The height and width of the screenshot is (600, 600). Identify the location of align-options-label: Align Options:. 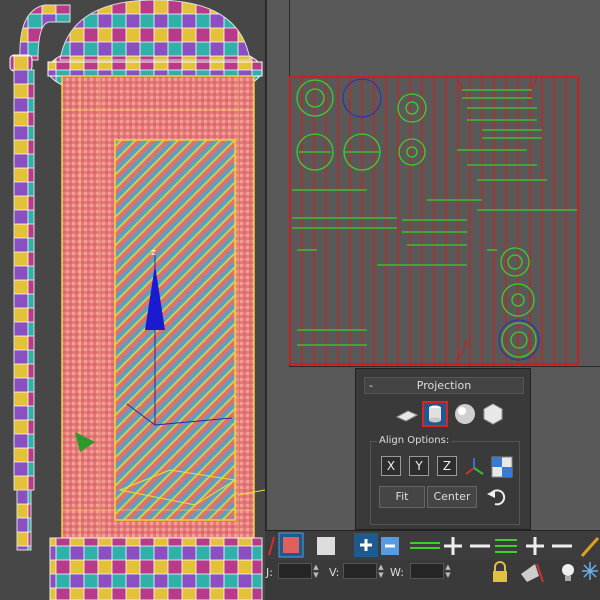
(414, 440).